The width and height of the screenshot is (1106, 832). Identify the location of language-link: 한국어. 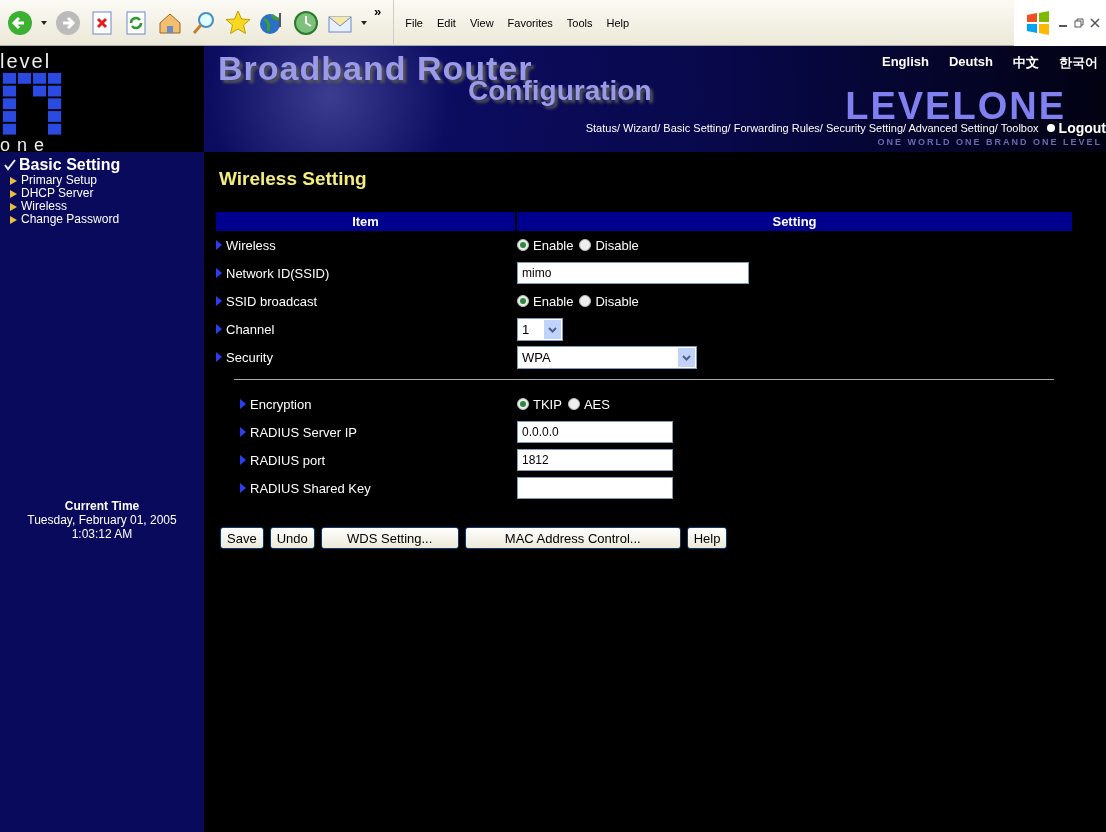
(1078, 63).